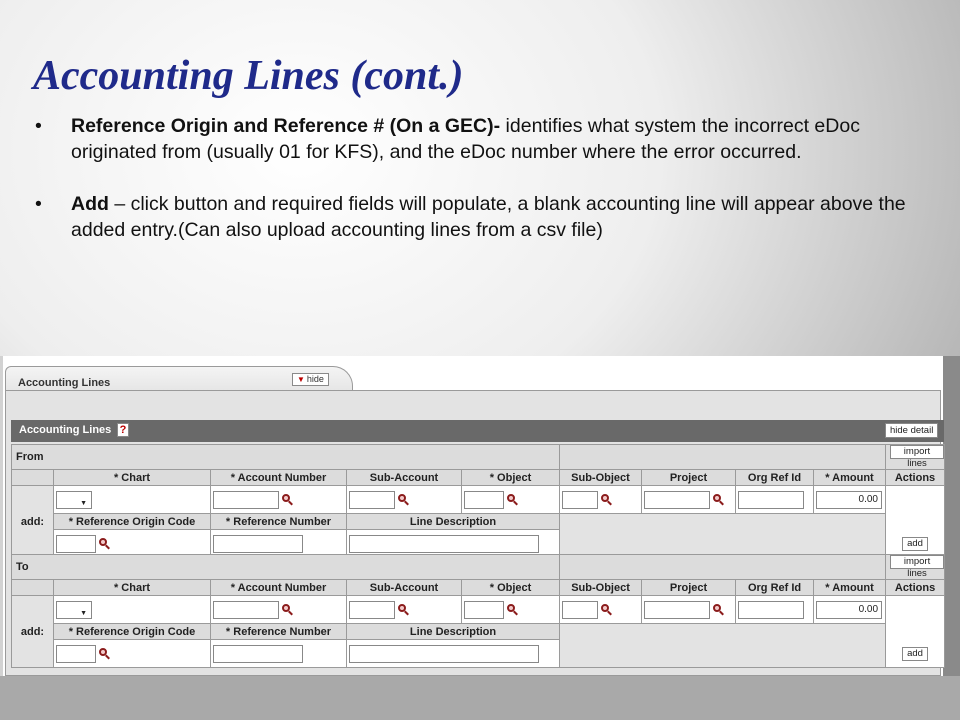 The image size is (960, 720). Describe the element at coordinates (285, 457) in the screenshot. I see `group-label: From` at that location.